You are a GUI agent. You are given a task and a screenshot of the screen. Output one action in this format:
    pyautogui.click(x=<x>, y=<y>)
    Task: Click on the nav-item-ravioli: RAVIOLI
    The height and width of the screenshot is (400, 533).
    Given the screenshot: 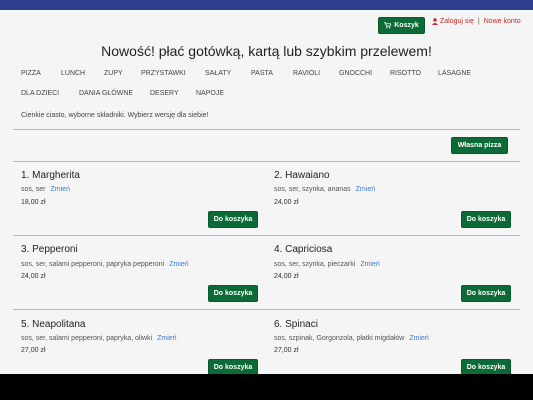 What is the action you would take?
    pyautogui.click(x=306, y=73)
    